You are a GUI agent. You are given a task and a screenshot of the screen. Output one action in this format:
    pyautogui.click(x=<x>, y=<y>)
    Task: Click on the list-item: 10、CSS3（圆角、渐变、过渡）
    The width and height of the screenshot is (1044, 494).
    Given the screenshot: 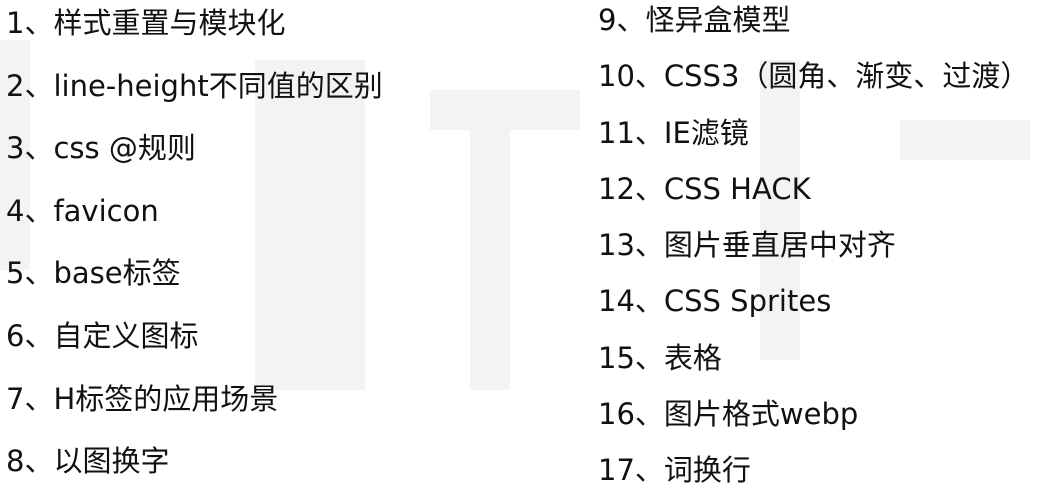 What is the action you would take?
    pyautogui.click(x=814, y=76)
    